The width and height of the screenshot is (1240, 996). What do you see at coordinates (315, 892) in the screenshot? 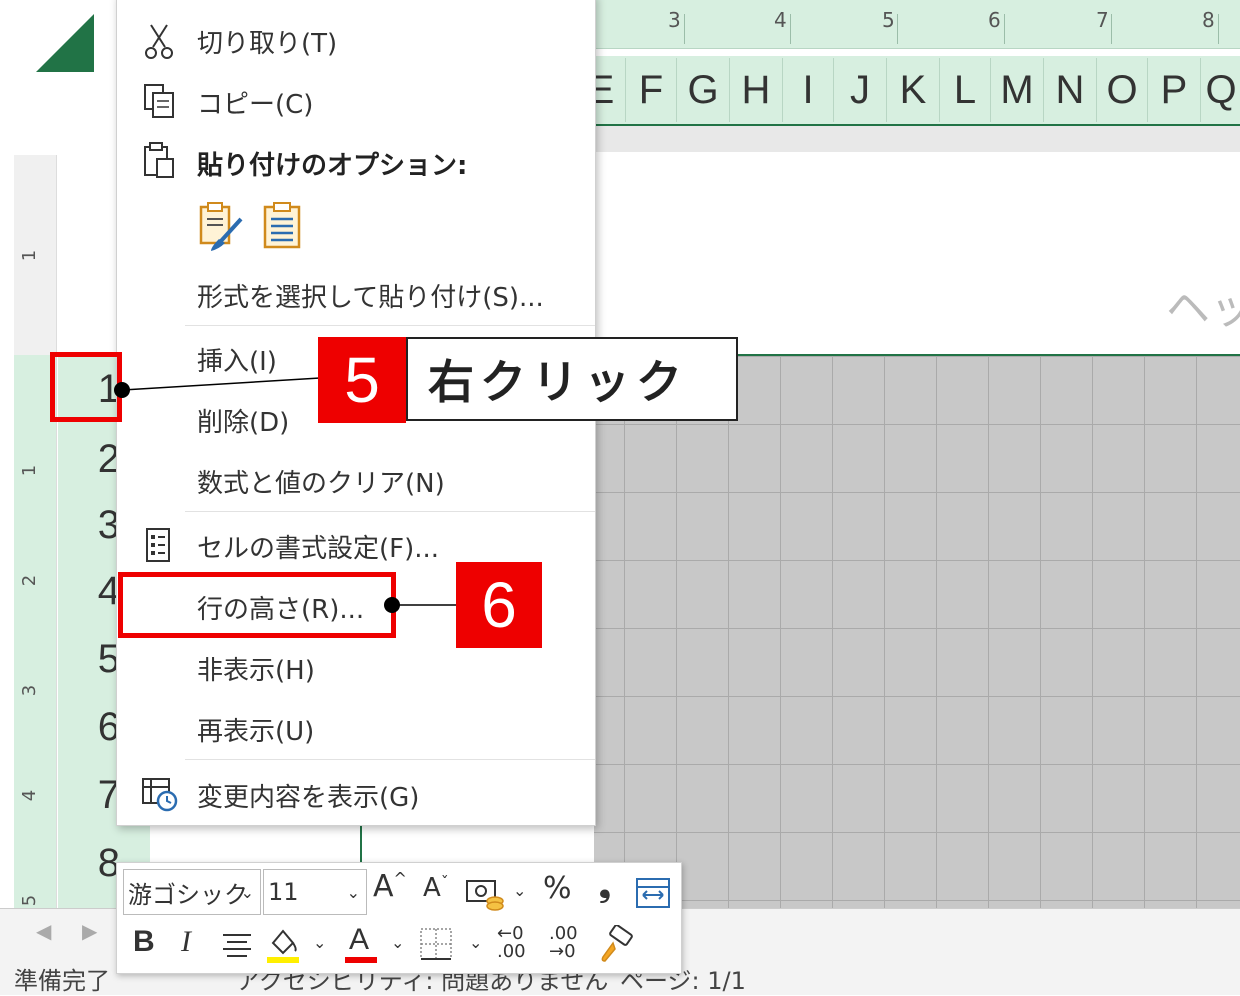
I see `font-size-dropdown: 11 ⌄` at bounding box center [315, 892].